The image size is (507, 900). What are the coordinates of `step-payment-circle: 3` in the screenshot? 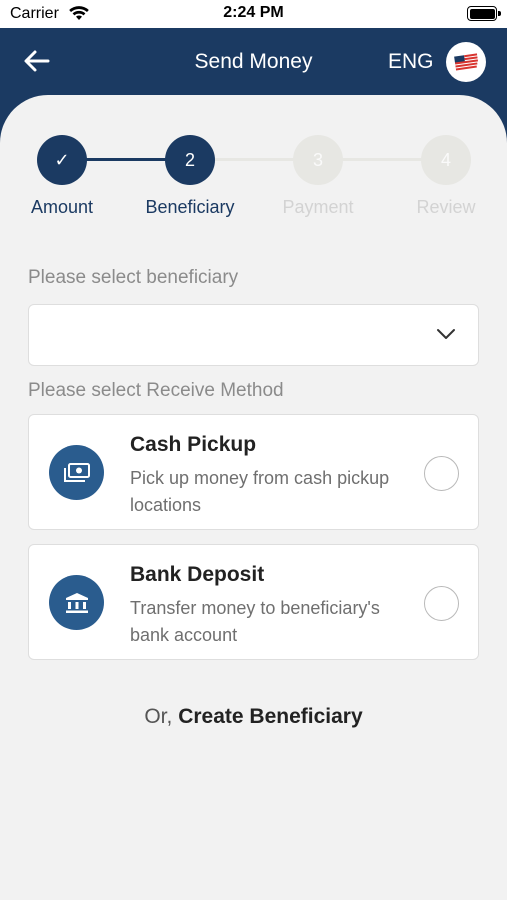 It's located at (318, 160).